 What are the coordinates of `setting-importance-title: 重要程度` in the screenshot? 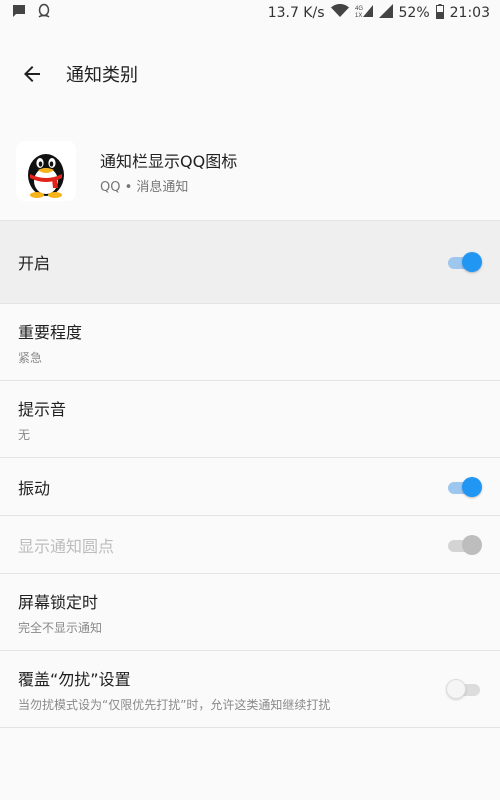 It's located at (50, 332).